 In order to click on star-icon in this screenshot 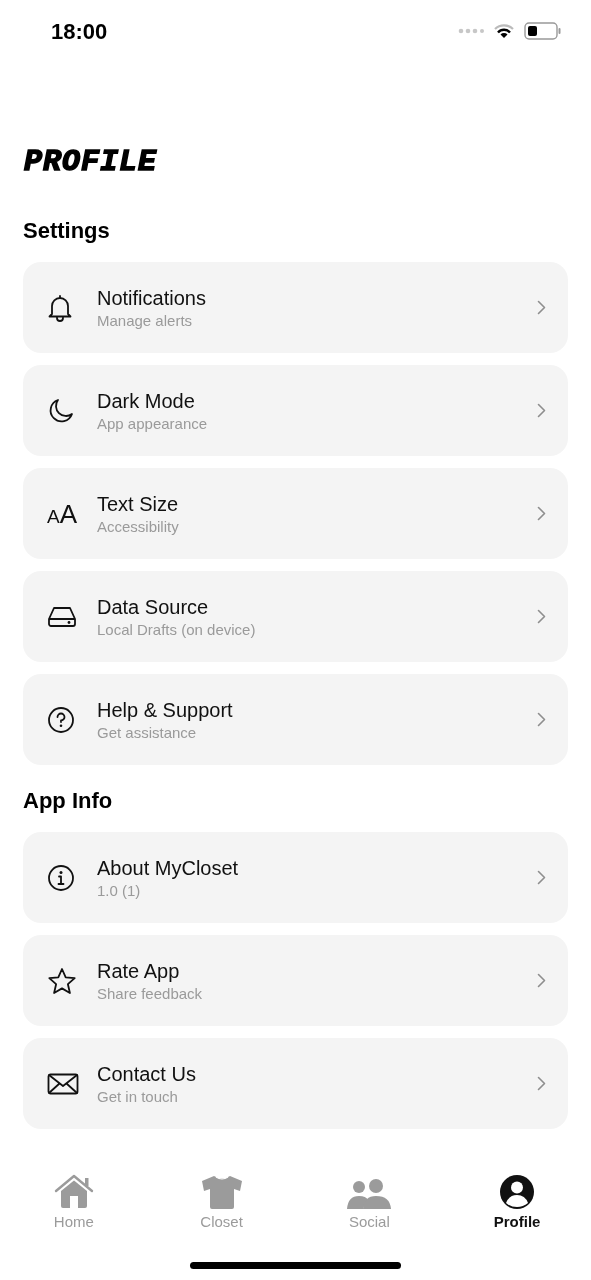, I will do `click(62, 980)`.